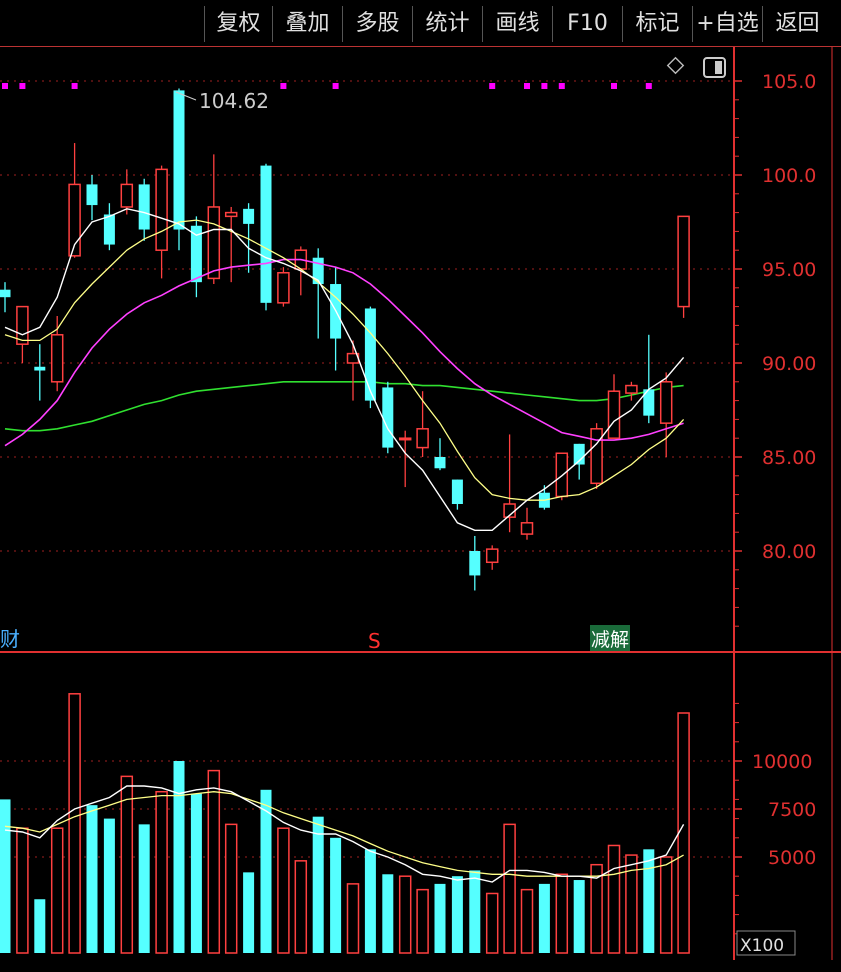 The height and width of the screenshot is (972, 841). I want to click on price-tick-label: 90.00, so click(789, 364).